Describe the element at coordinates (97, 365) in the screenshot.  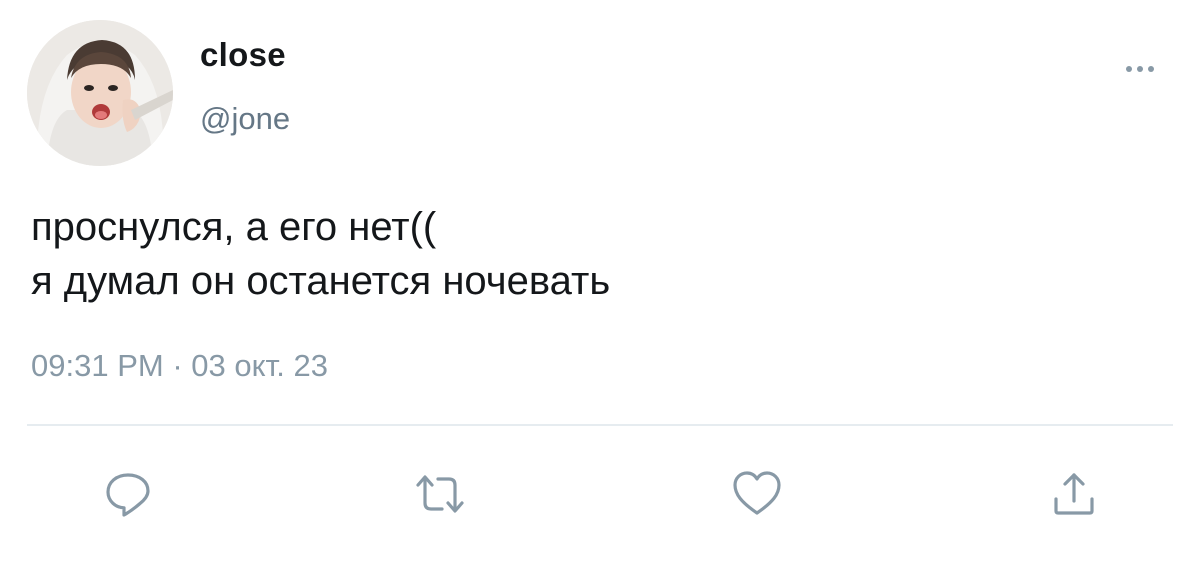
I see `tweet-time: 09:31 PM` at that location.